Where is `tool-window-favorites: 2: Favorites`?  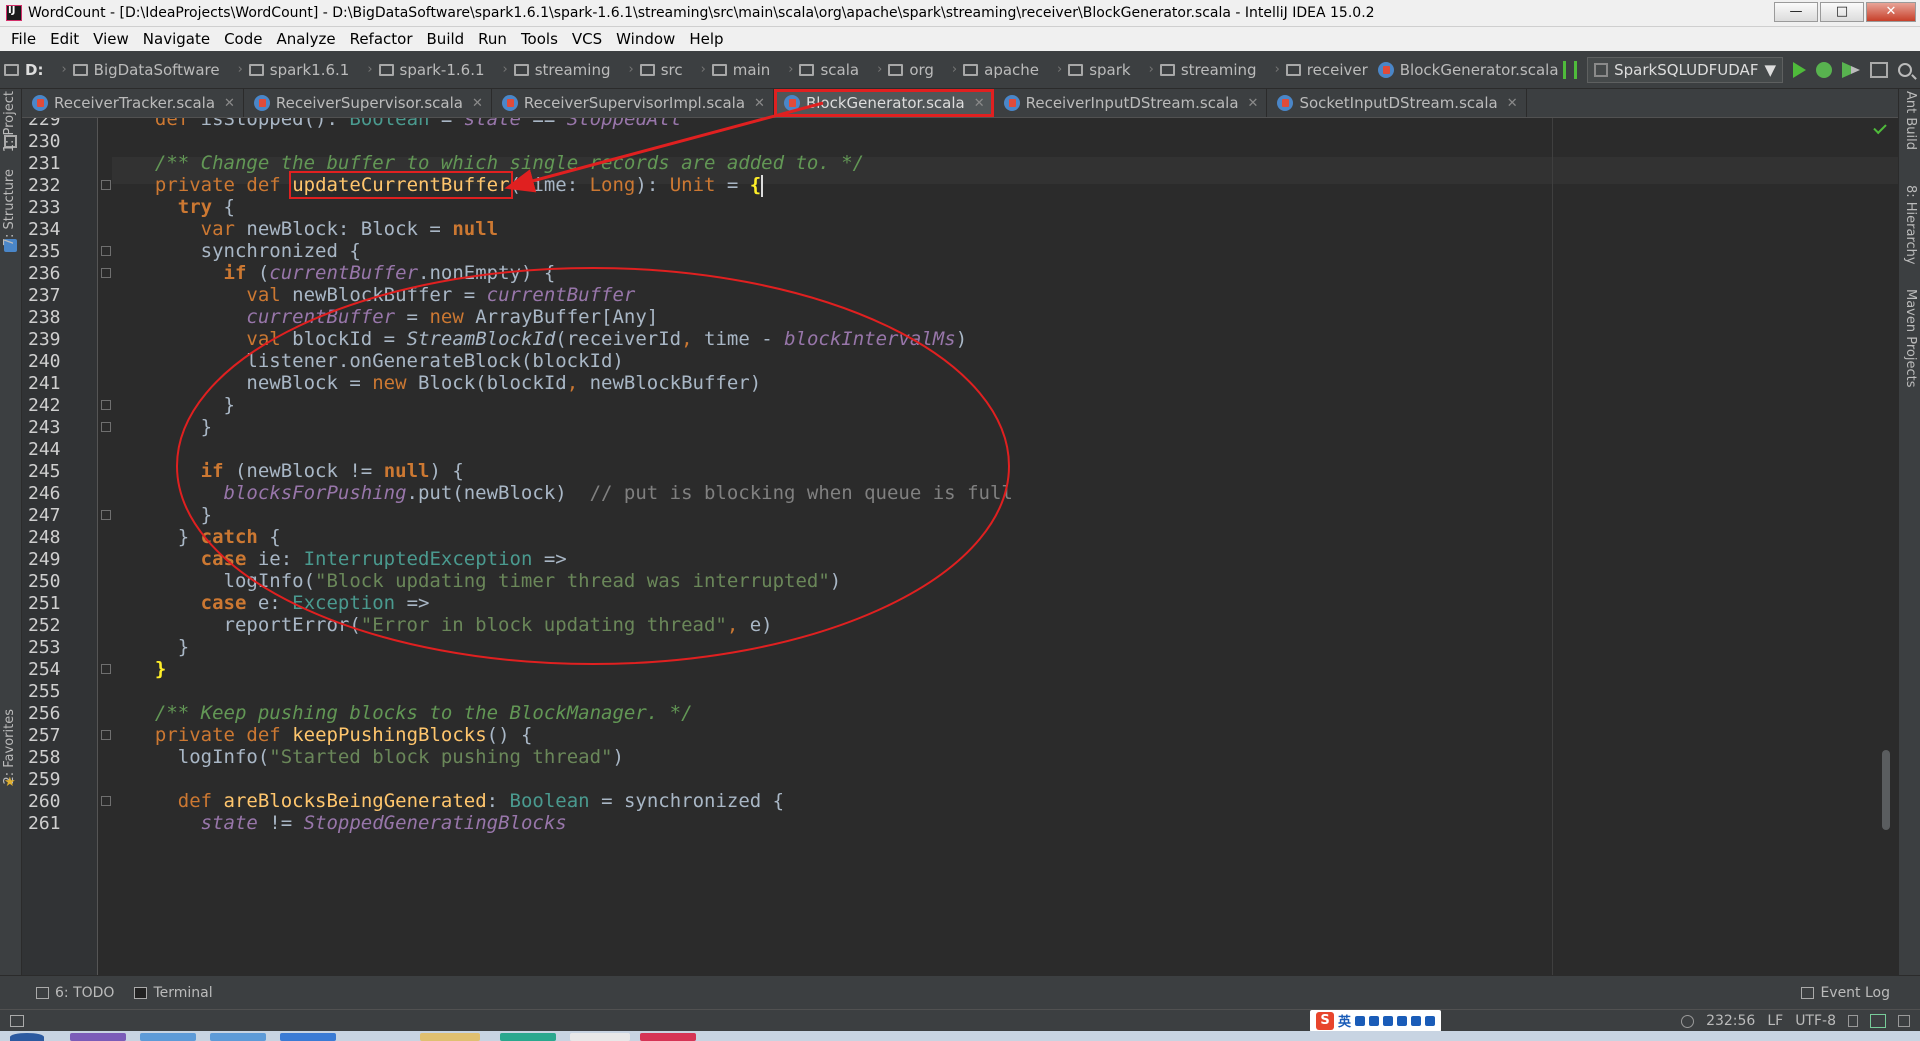
tool-window-favorites: 2: Favorites is located at coordinates (9, 747).